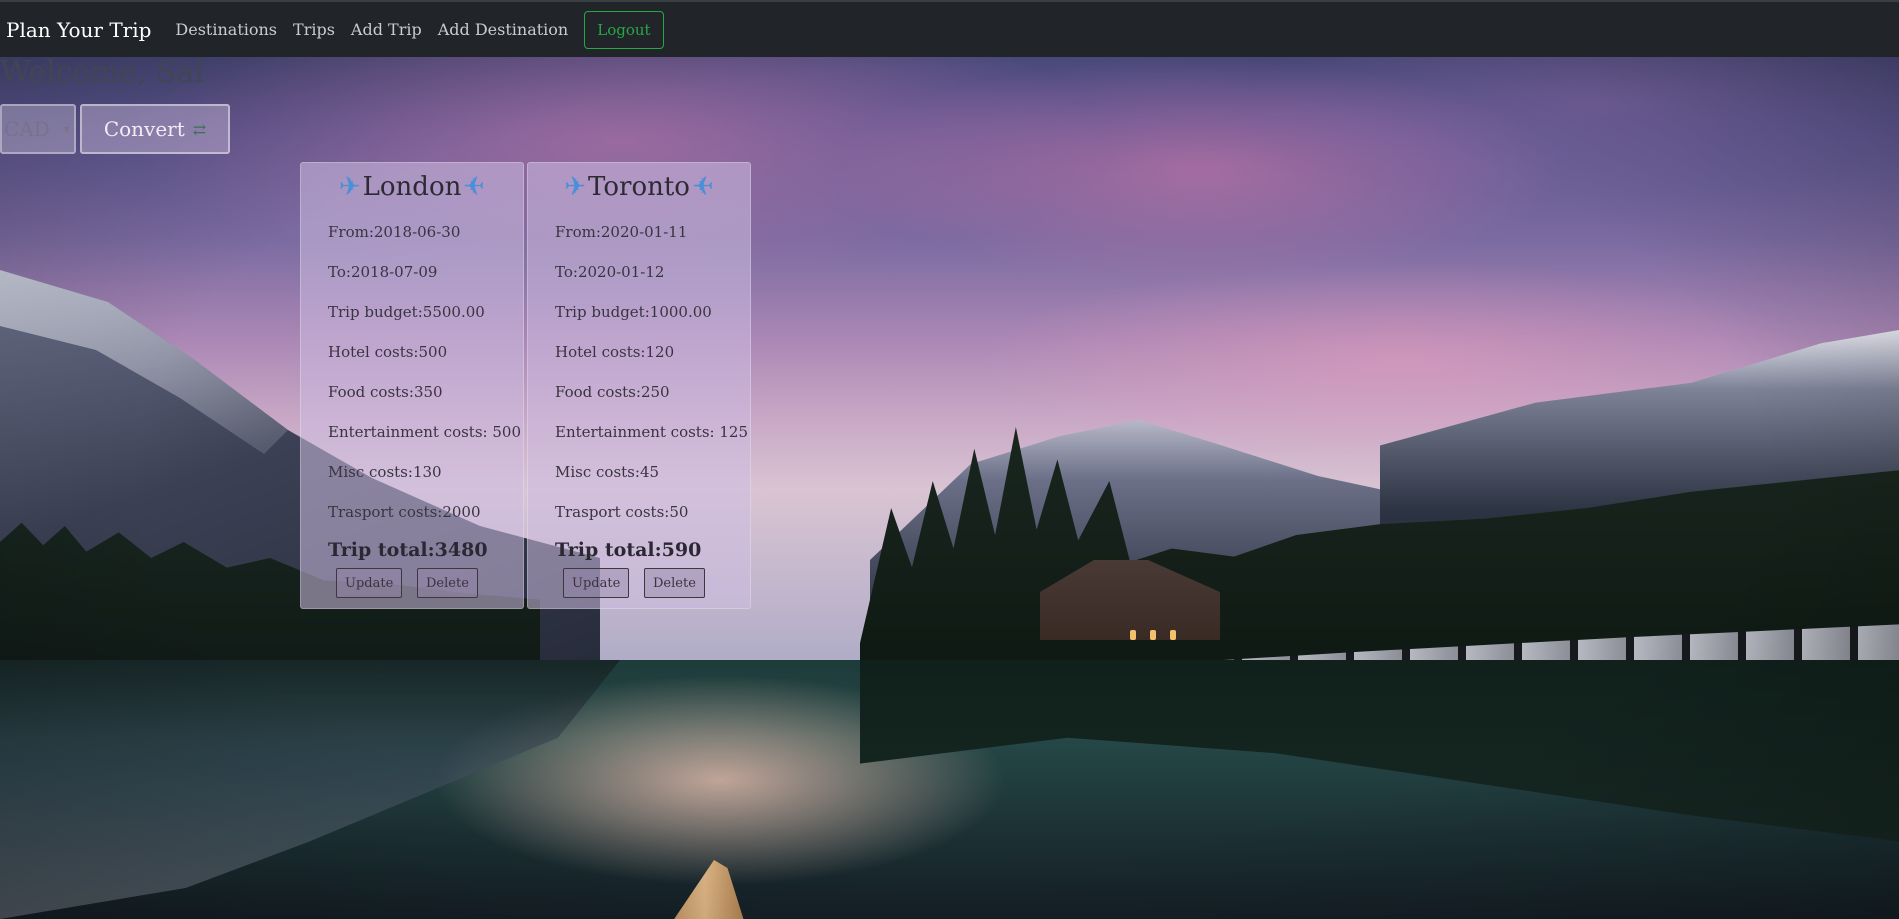 This screenshot has height=919, width=1899. I want to click on trip-total: Trip total:3480, so click(408, 550).